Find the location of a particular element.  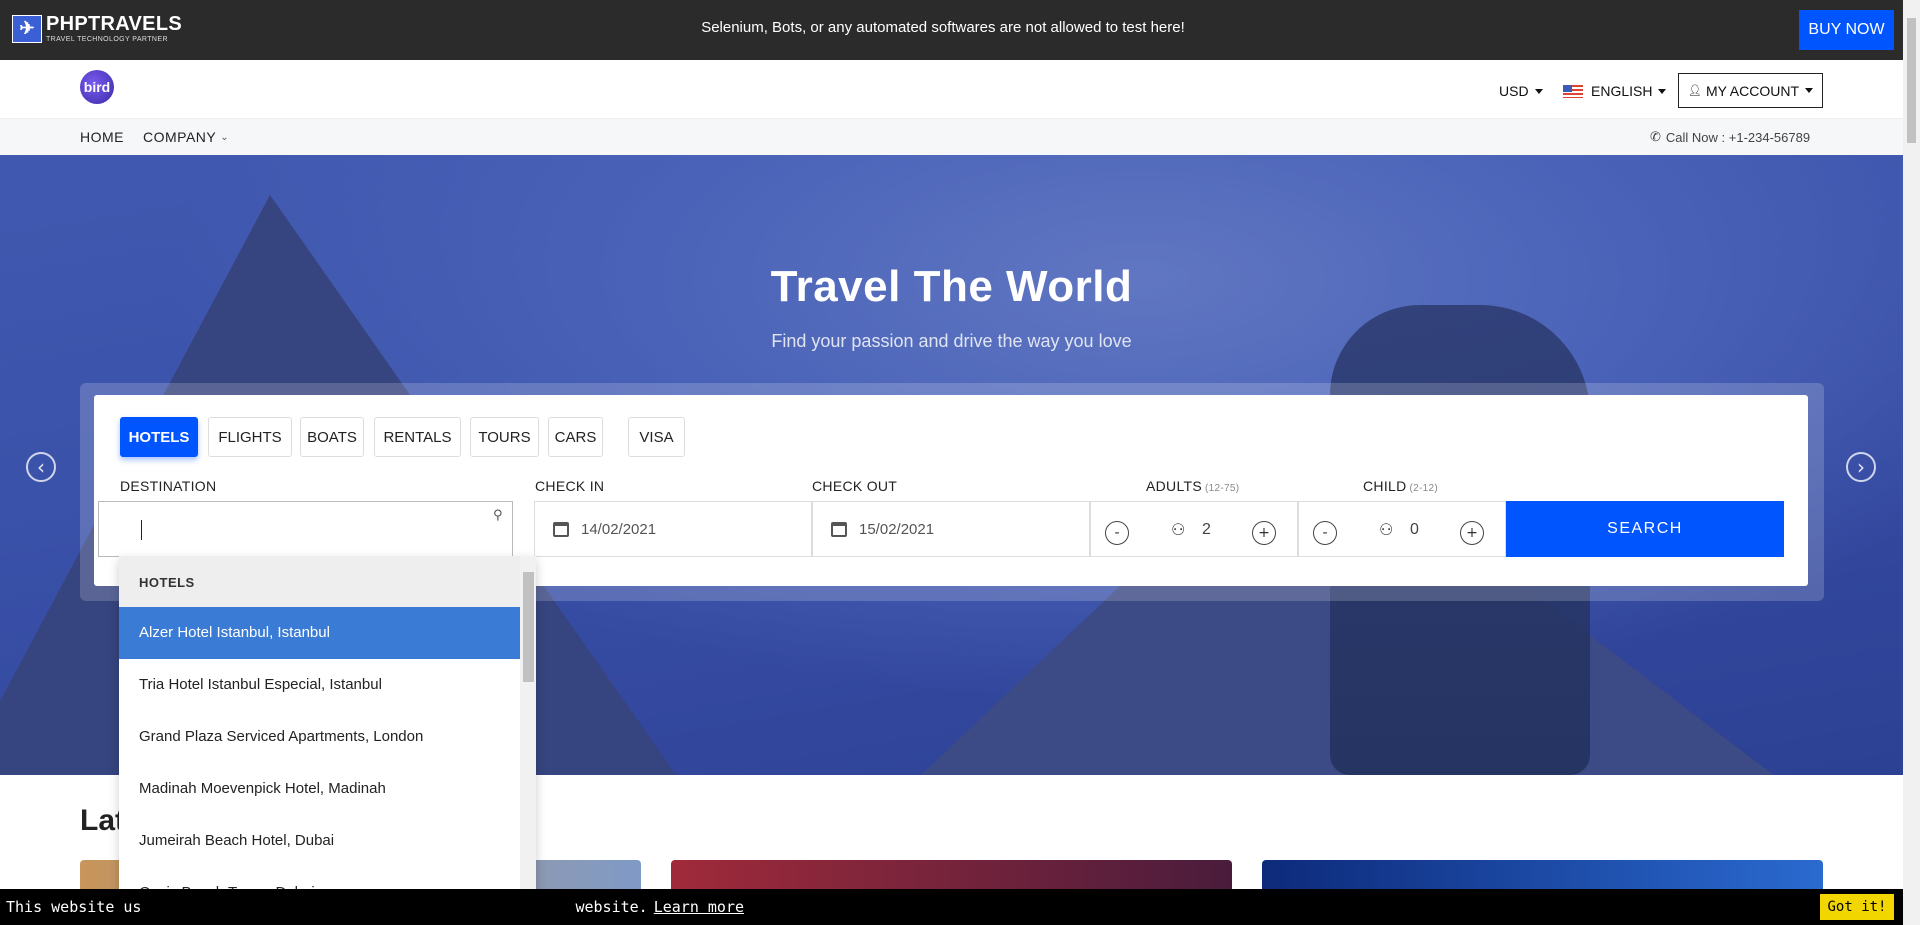

adults-count: 2 is located at coordinates (1206, 529).